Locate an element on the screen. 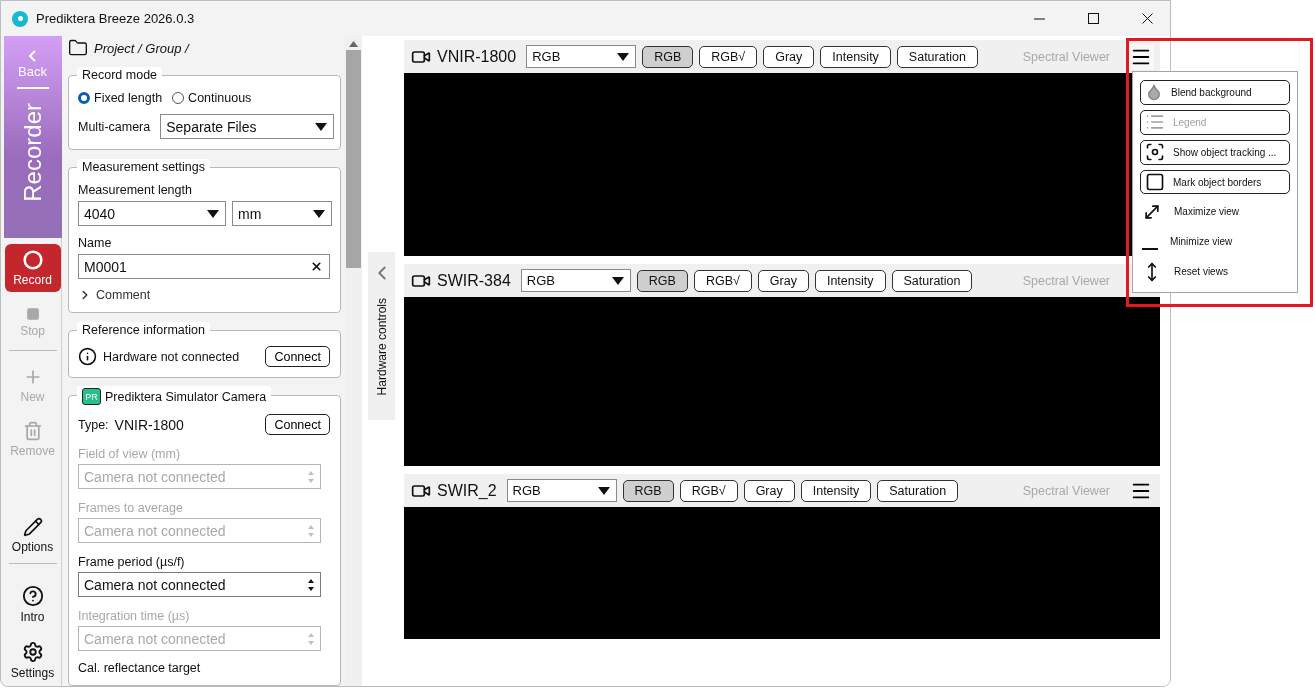 This screenshot has width=1315, height=689. field-label: Frame period (µs/f) is located at coordinates (131, 562).